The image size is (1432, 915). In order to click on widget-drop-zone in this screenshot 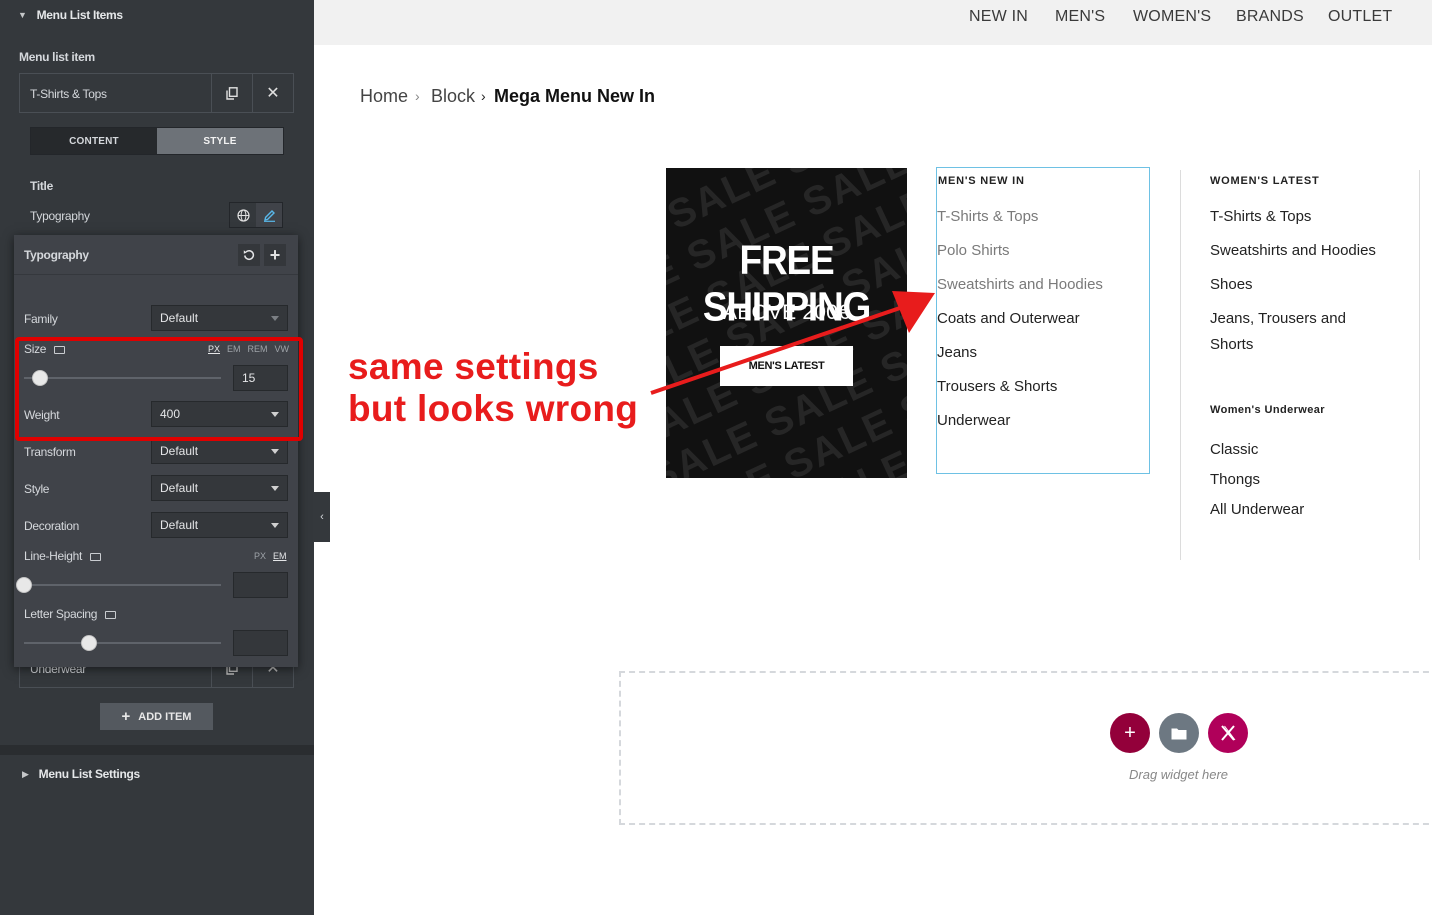, I will do `click(1025, 748)`.